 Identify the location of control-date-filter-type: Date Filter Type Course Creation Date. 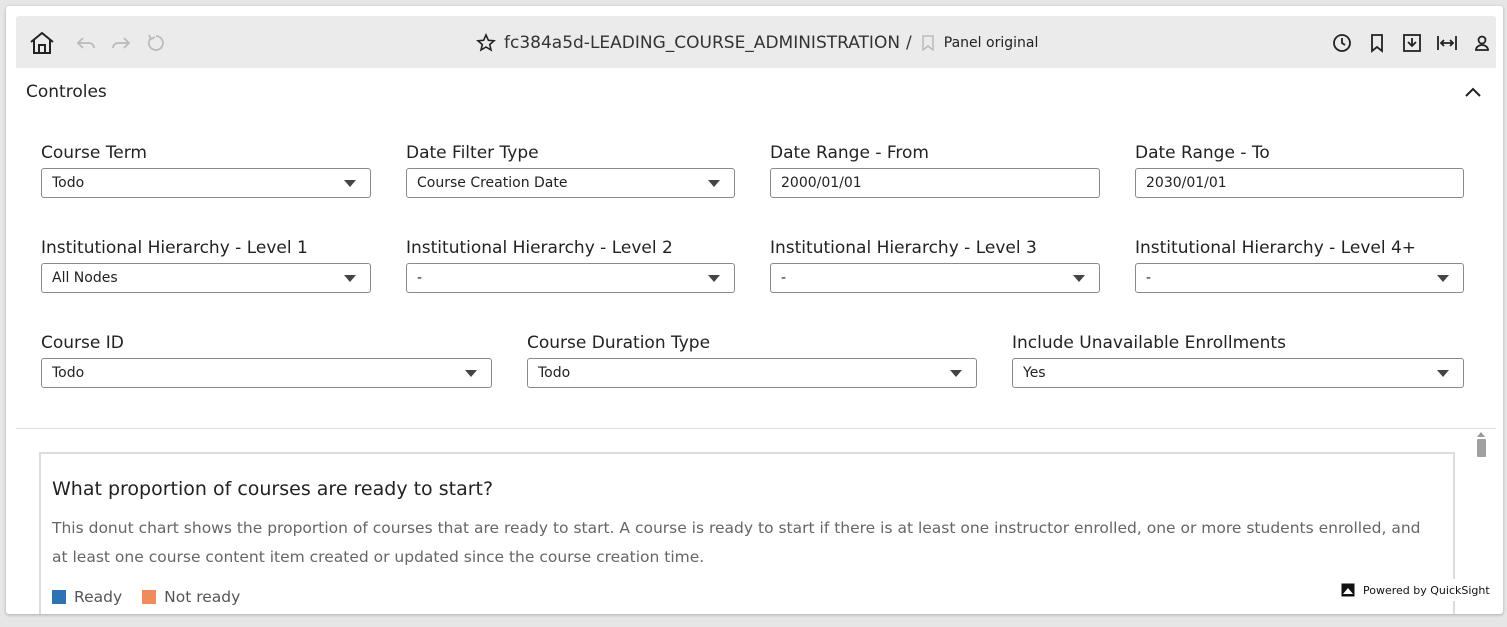
(570, 170).